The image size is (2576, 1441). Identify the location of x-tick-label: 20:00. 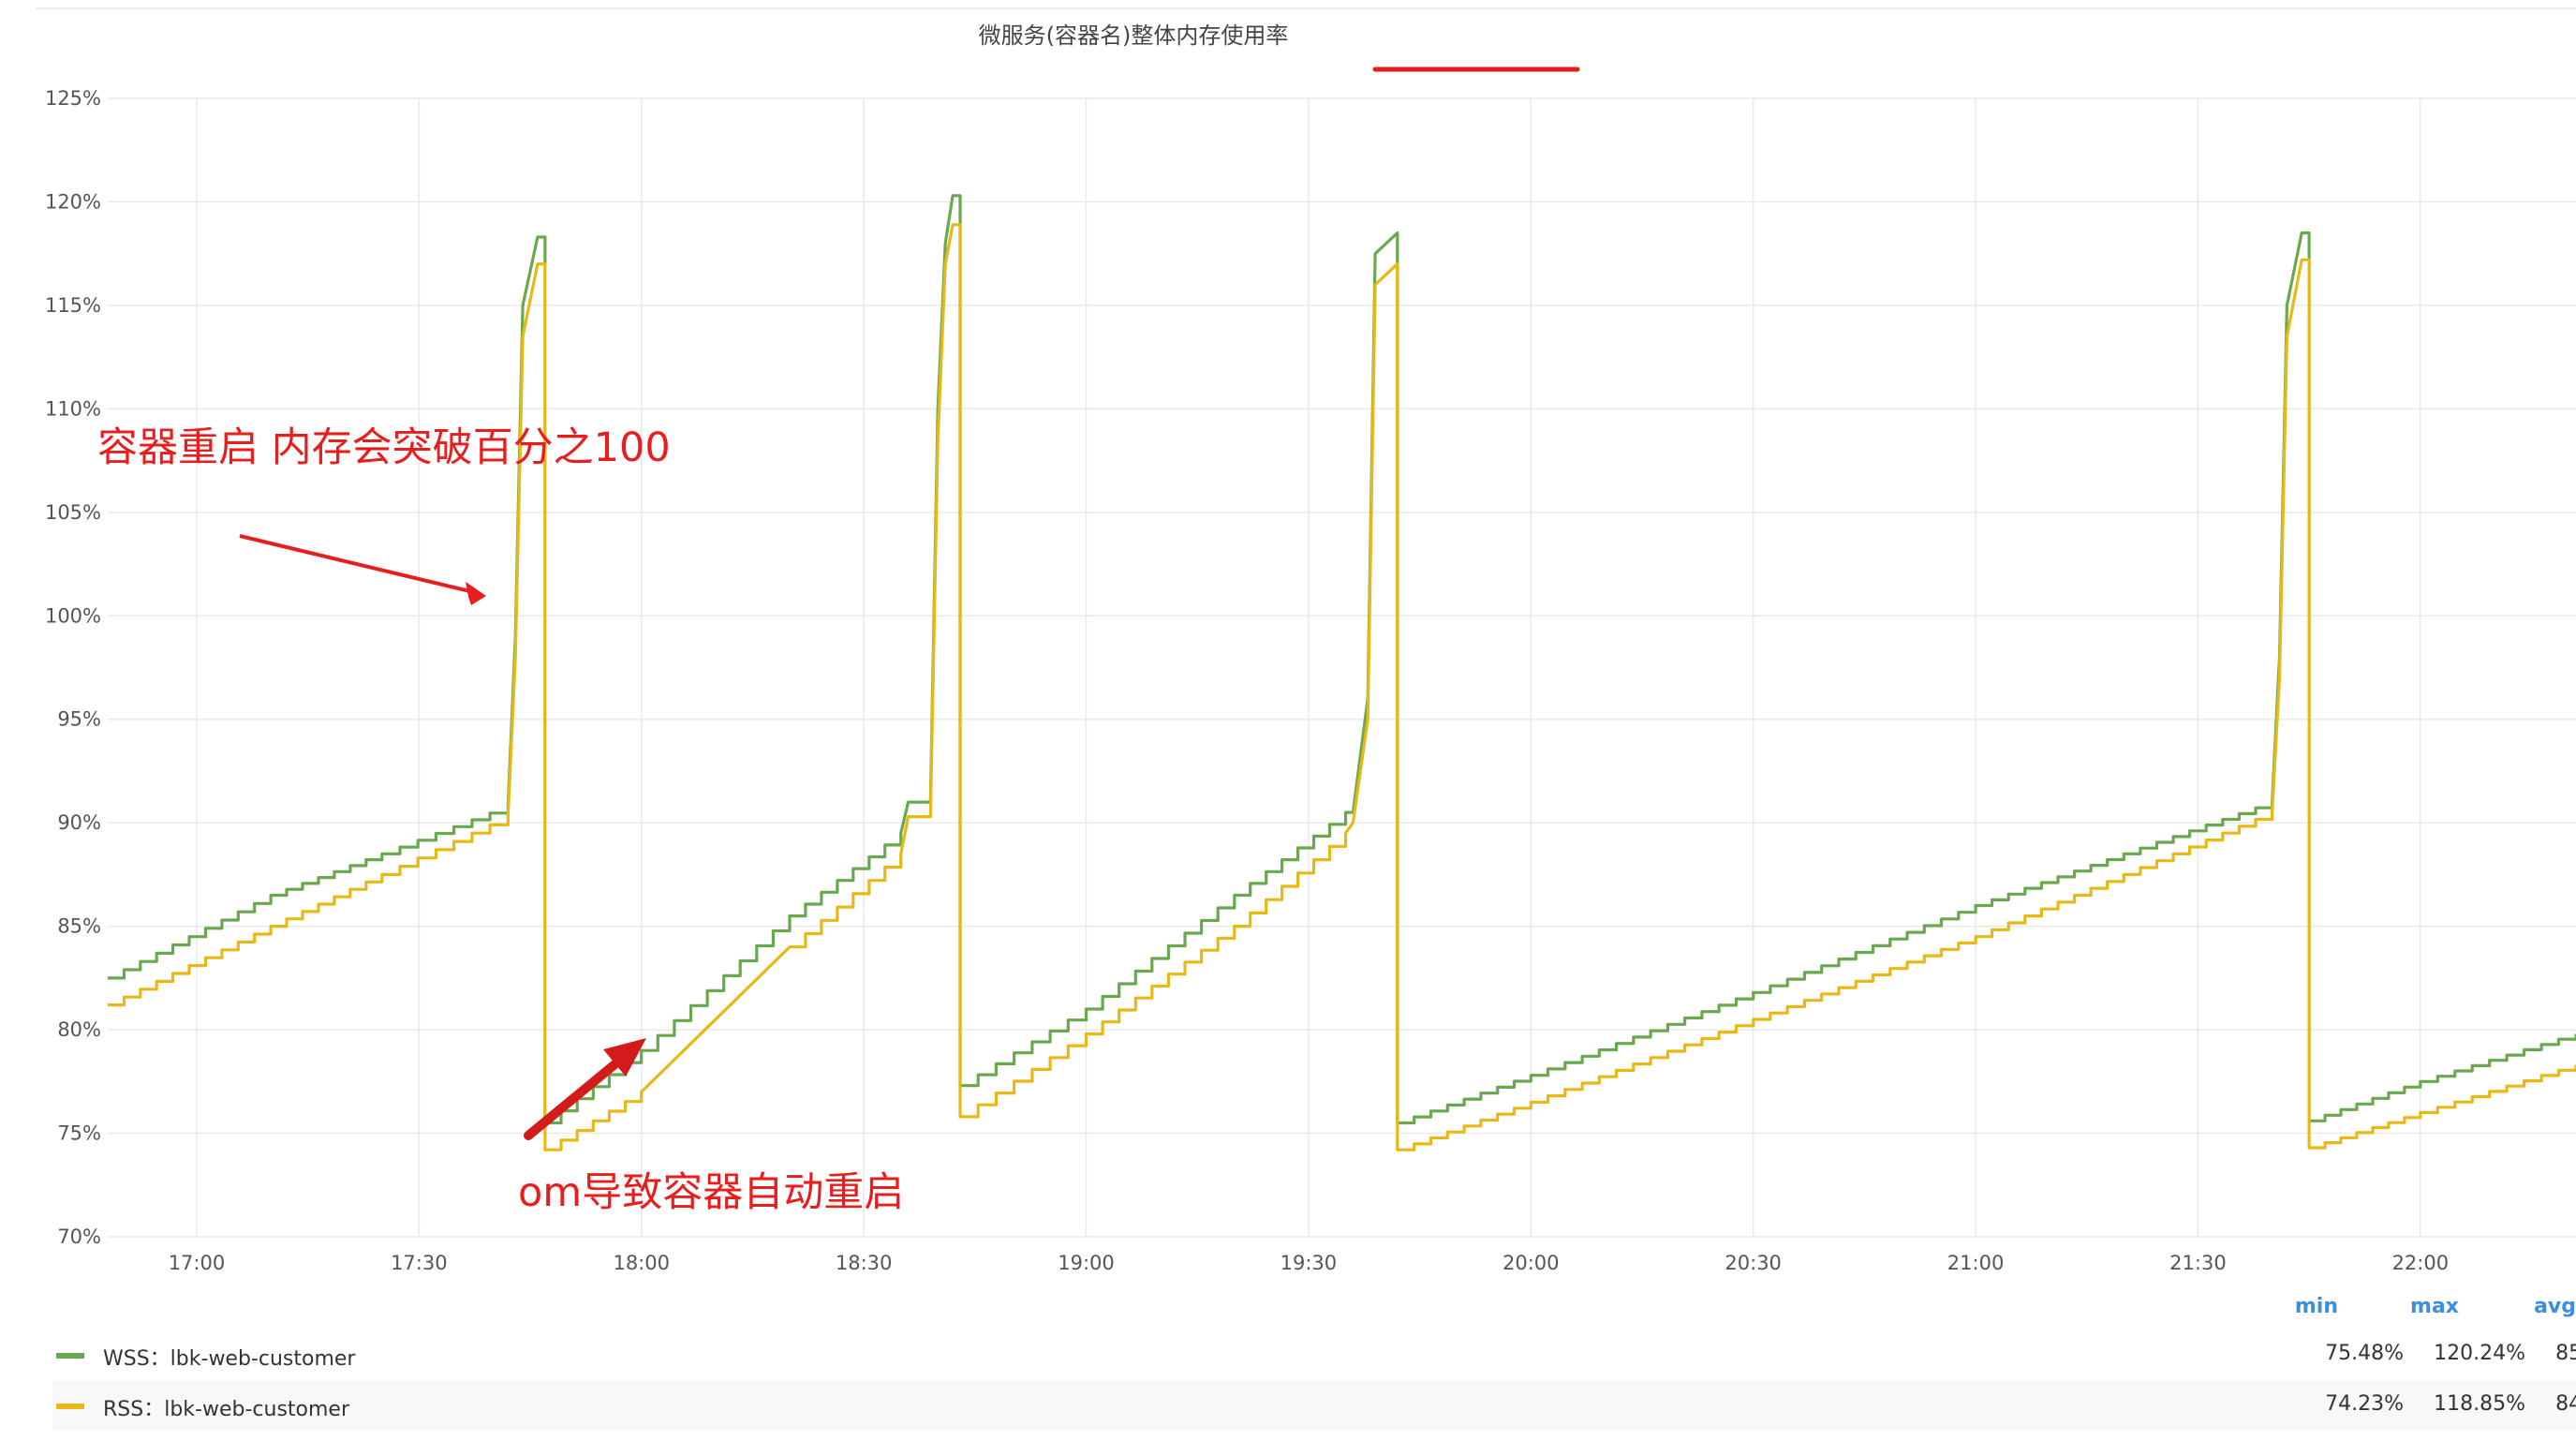
(1531, 1263).